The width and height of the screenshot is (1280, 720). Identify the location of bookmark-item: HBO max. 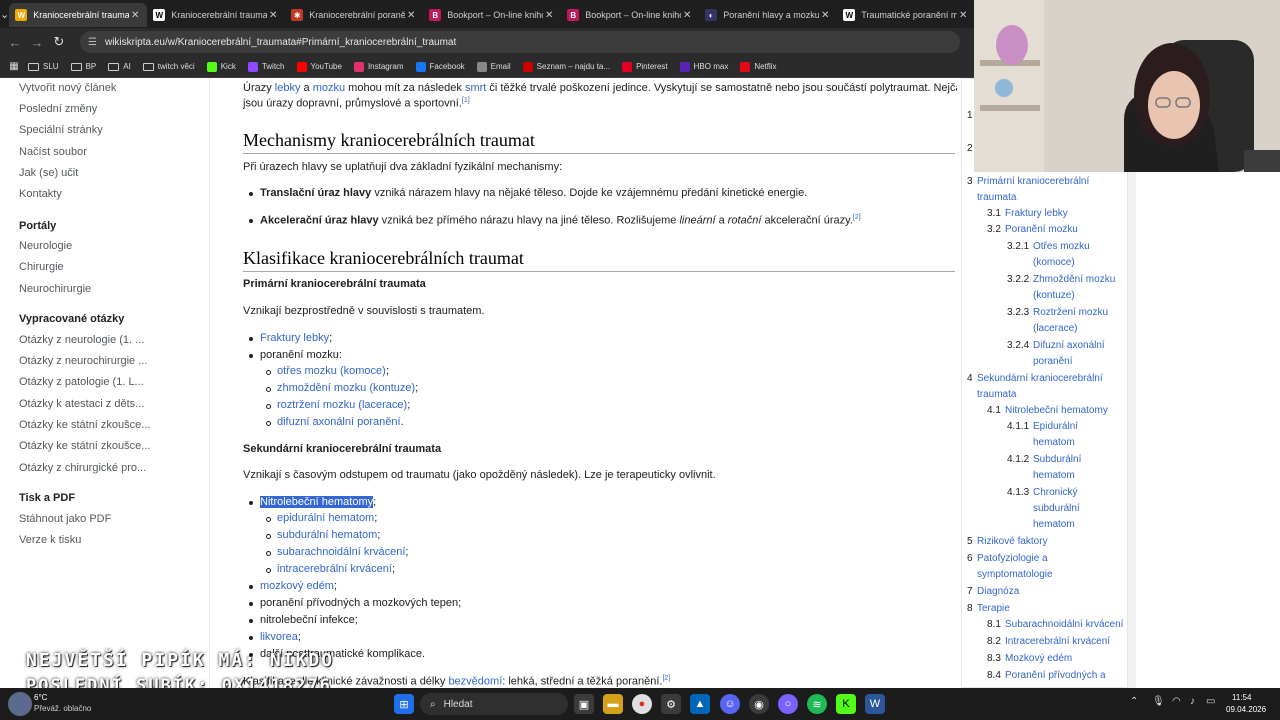
(703, 66).